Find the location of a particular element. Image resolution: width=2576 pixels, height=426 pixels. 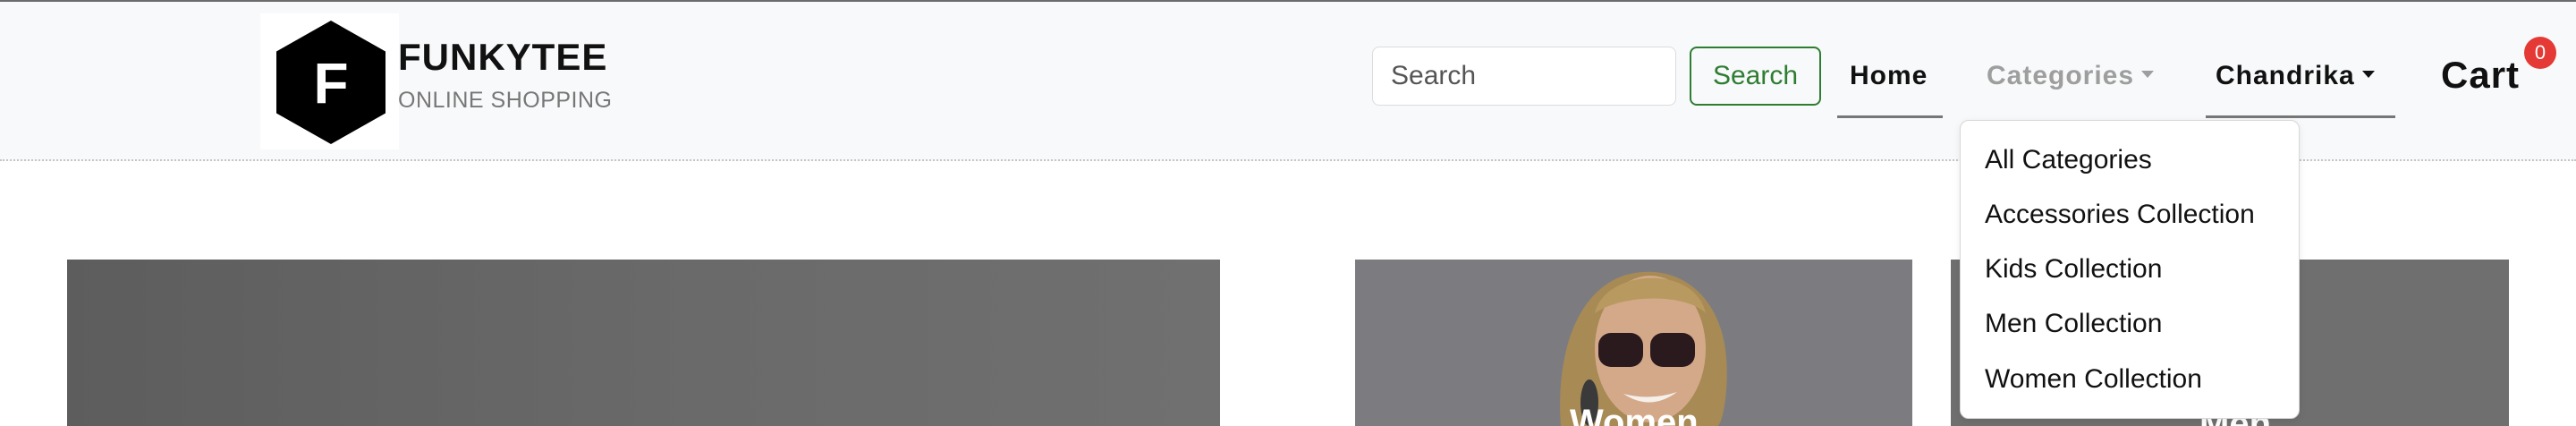

hexagon-logo-icon: F is located at coordinates (331, 82).